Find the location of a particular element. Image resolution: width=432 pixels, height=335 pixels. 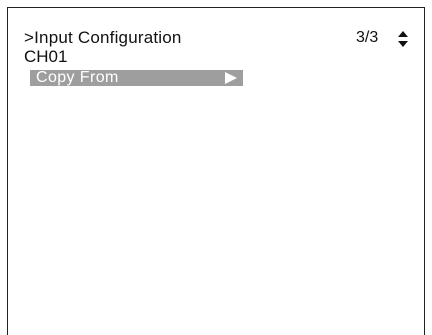

up-down-scroll-icon is located at coordinates (403, 39).